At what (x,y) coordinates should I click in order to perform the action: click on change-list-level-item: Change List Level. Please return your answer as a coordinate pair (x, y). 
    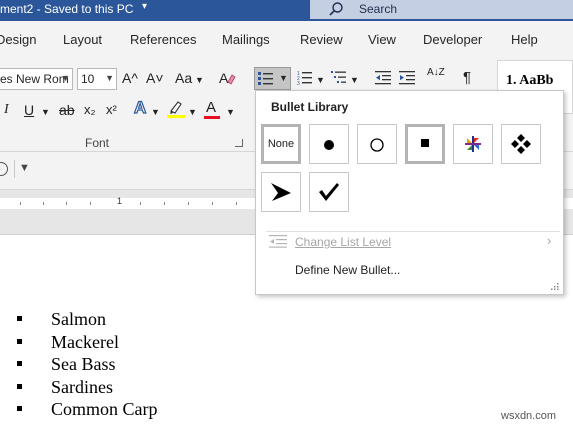
    Looking at the image, I should click on (343, 242).